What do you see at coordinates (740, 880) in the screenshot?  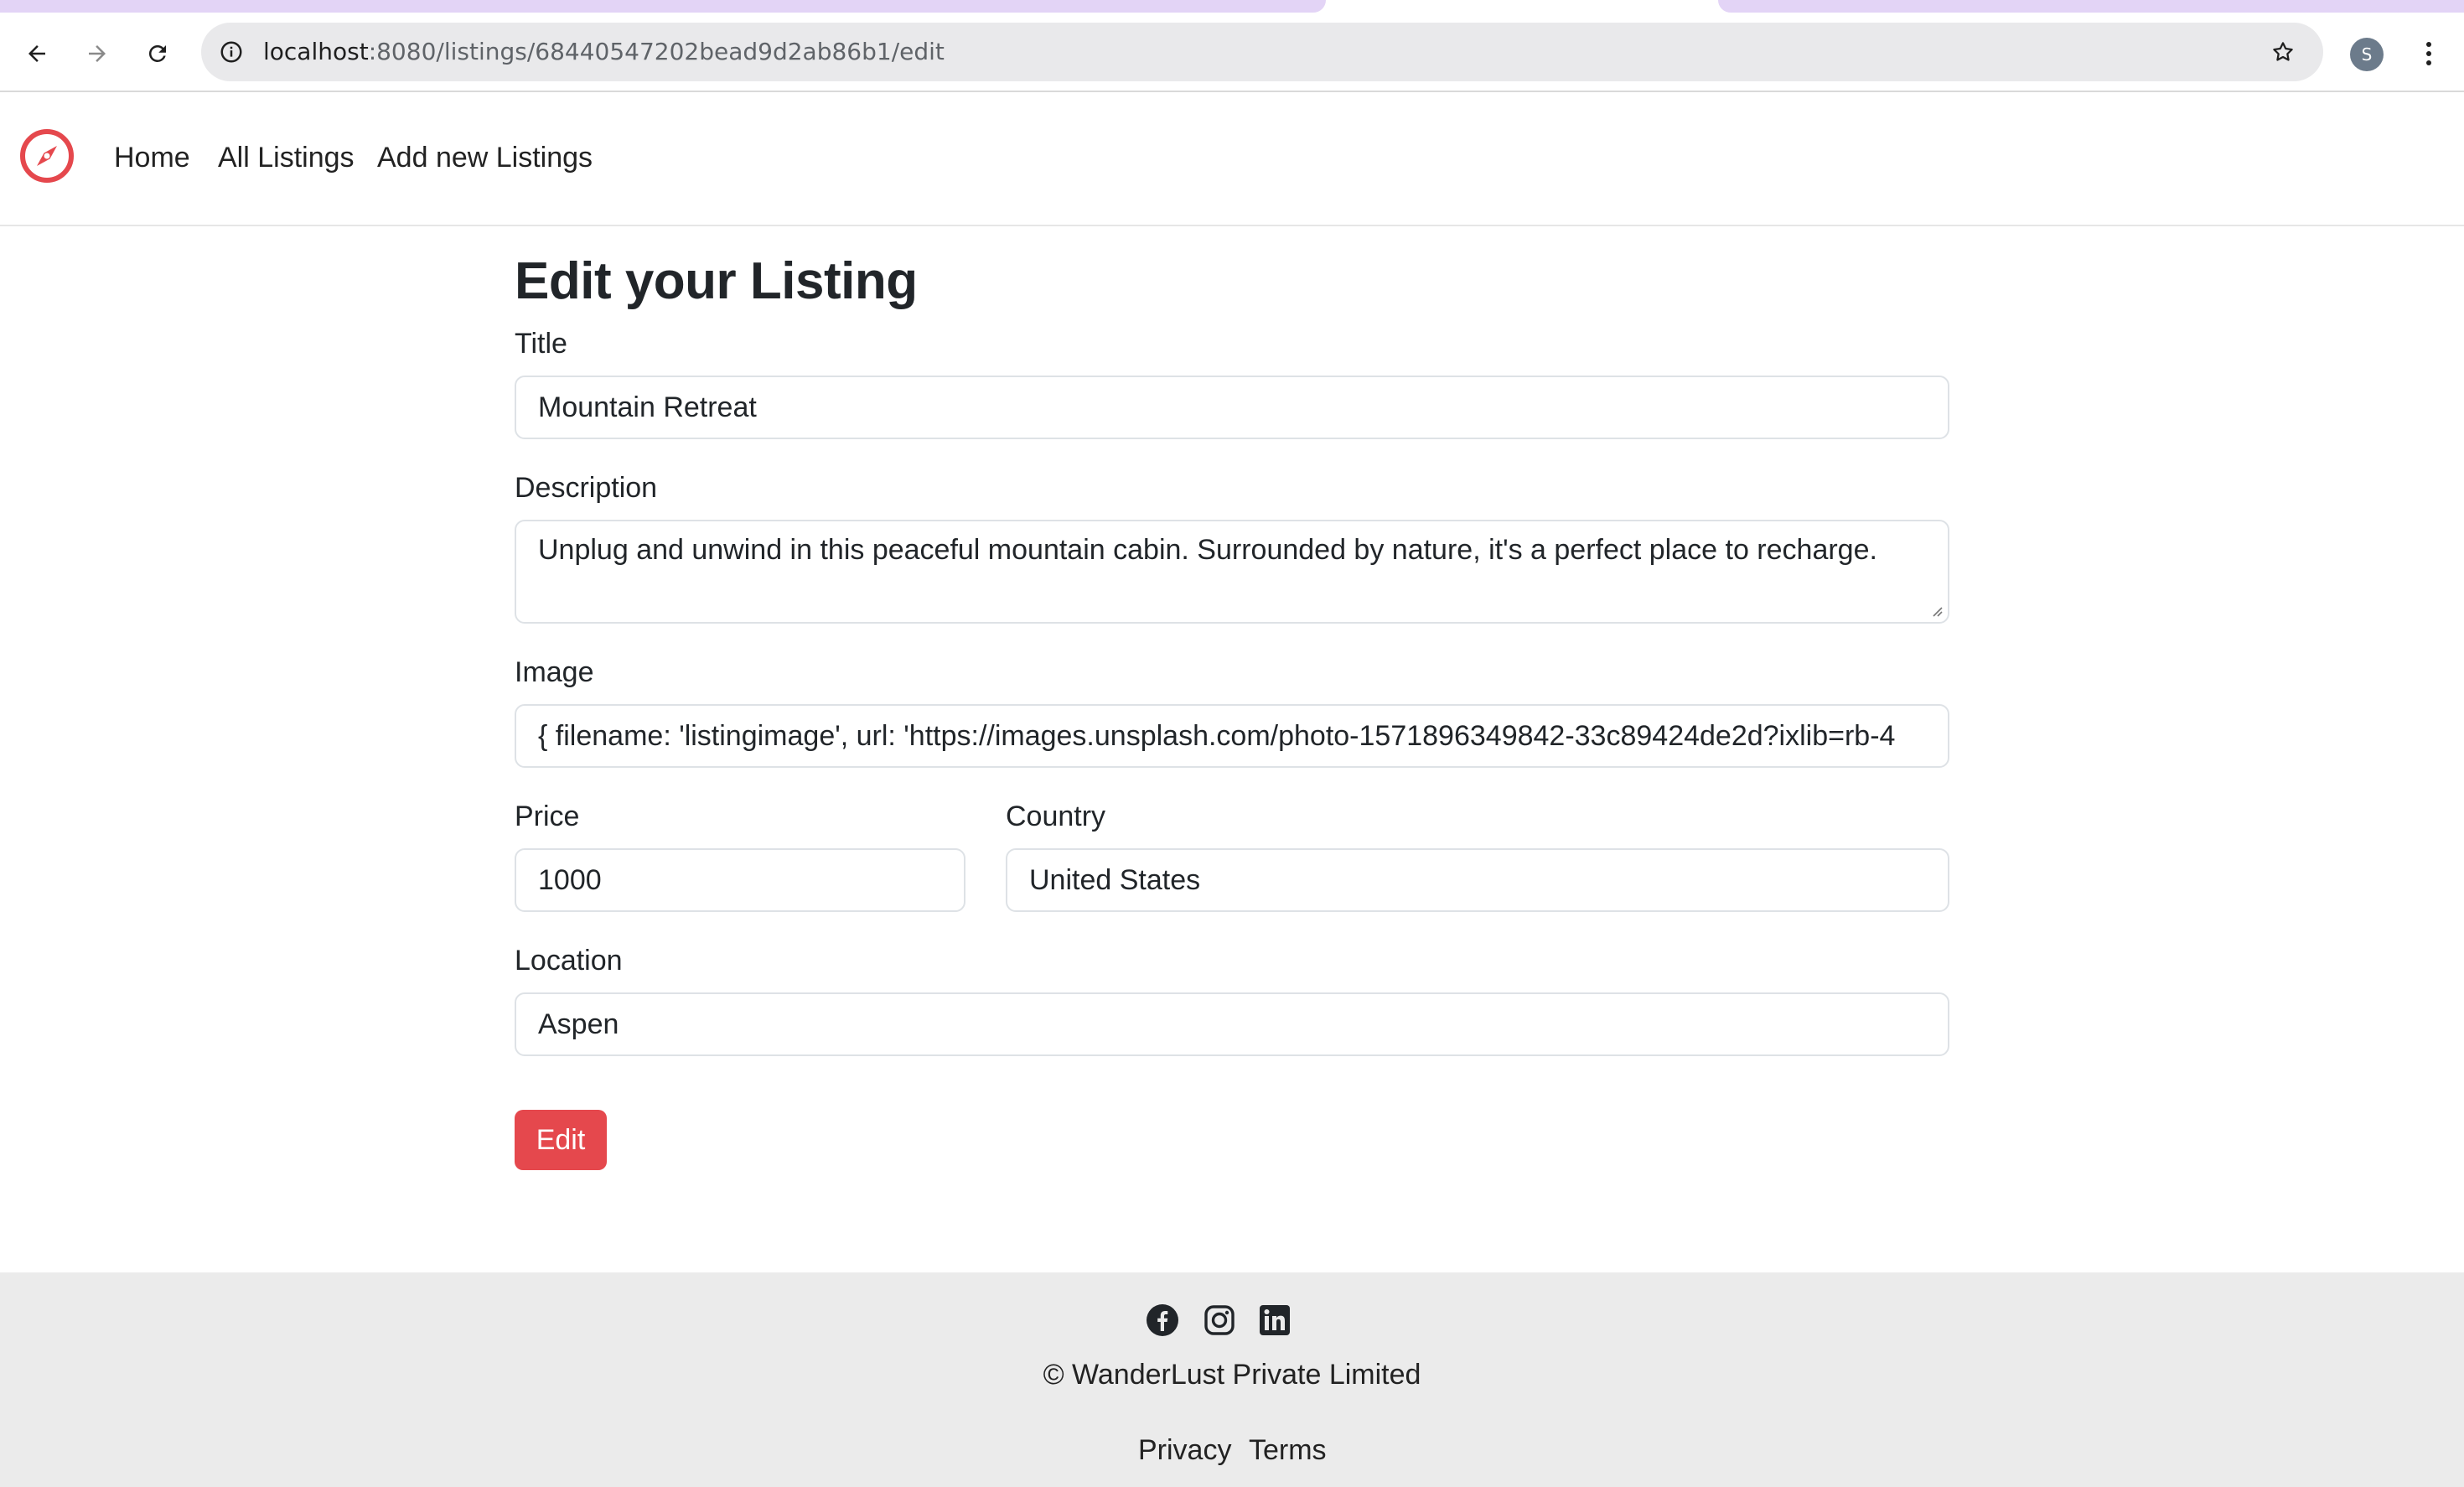 I see `price-input: 1000` at bounding box center [740, 880].